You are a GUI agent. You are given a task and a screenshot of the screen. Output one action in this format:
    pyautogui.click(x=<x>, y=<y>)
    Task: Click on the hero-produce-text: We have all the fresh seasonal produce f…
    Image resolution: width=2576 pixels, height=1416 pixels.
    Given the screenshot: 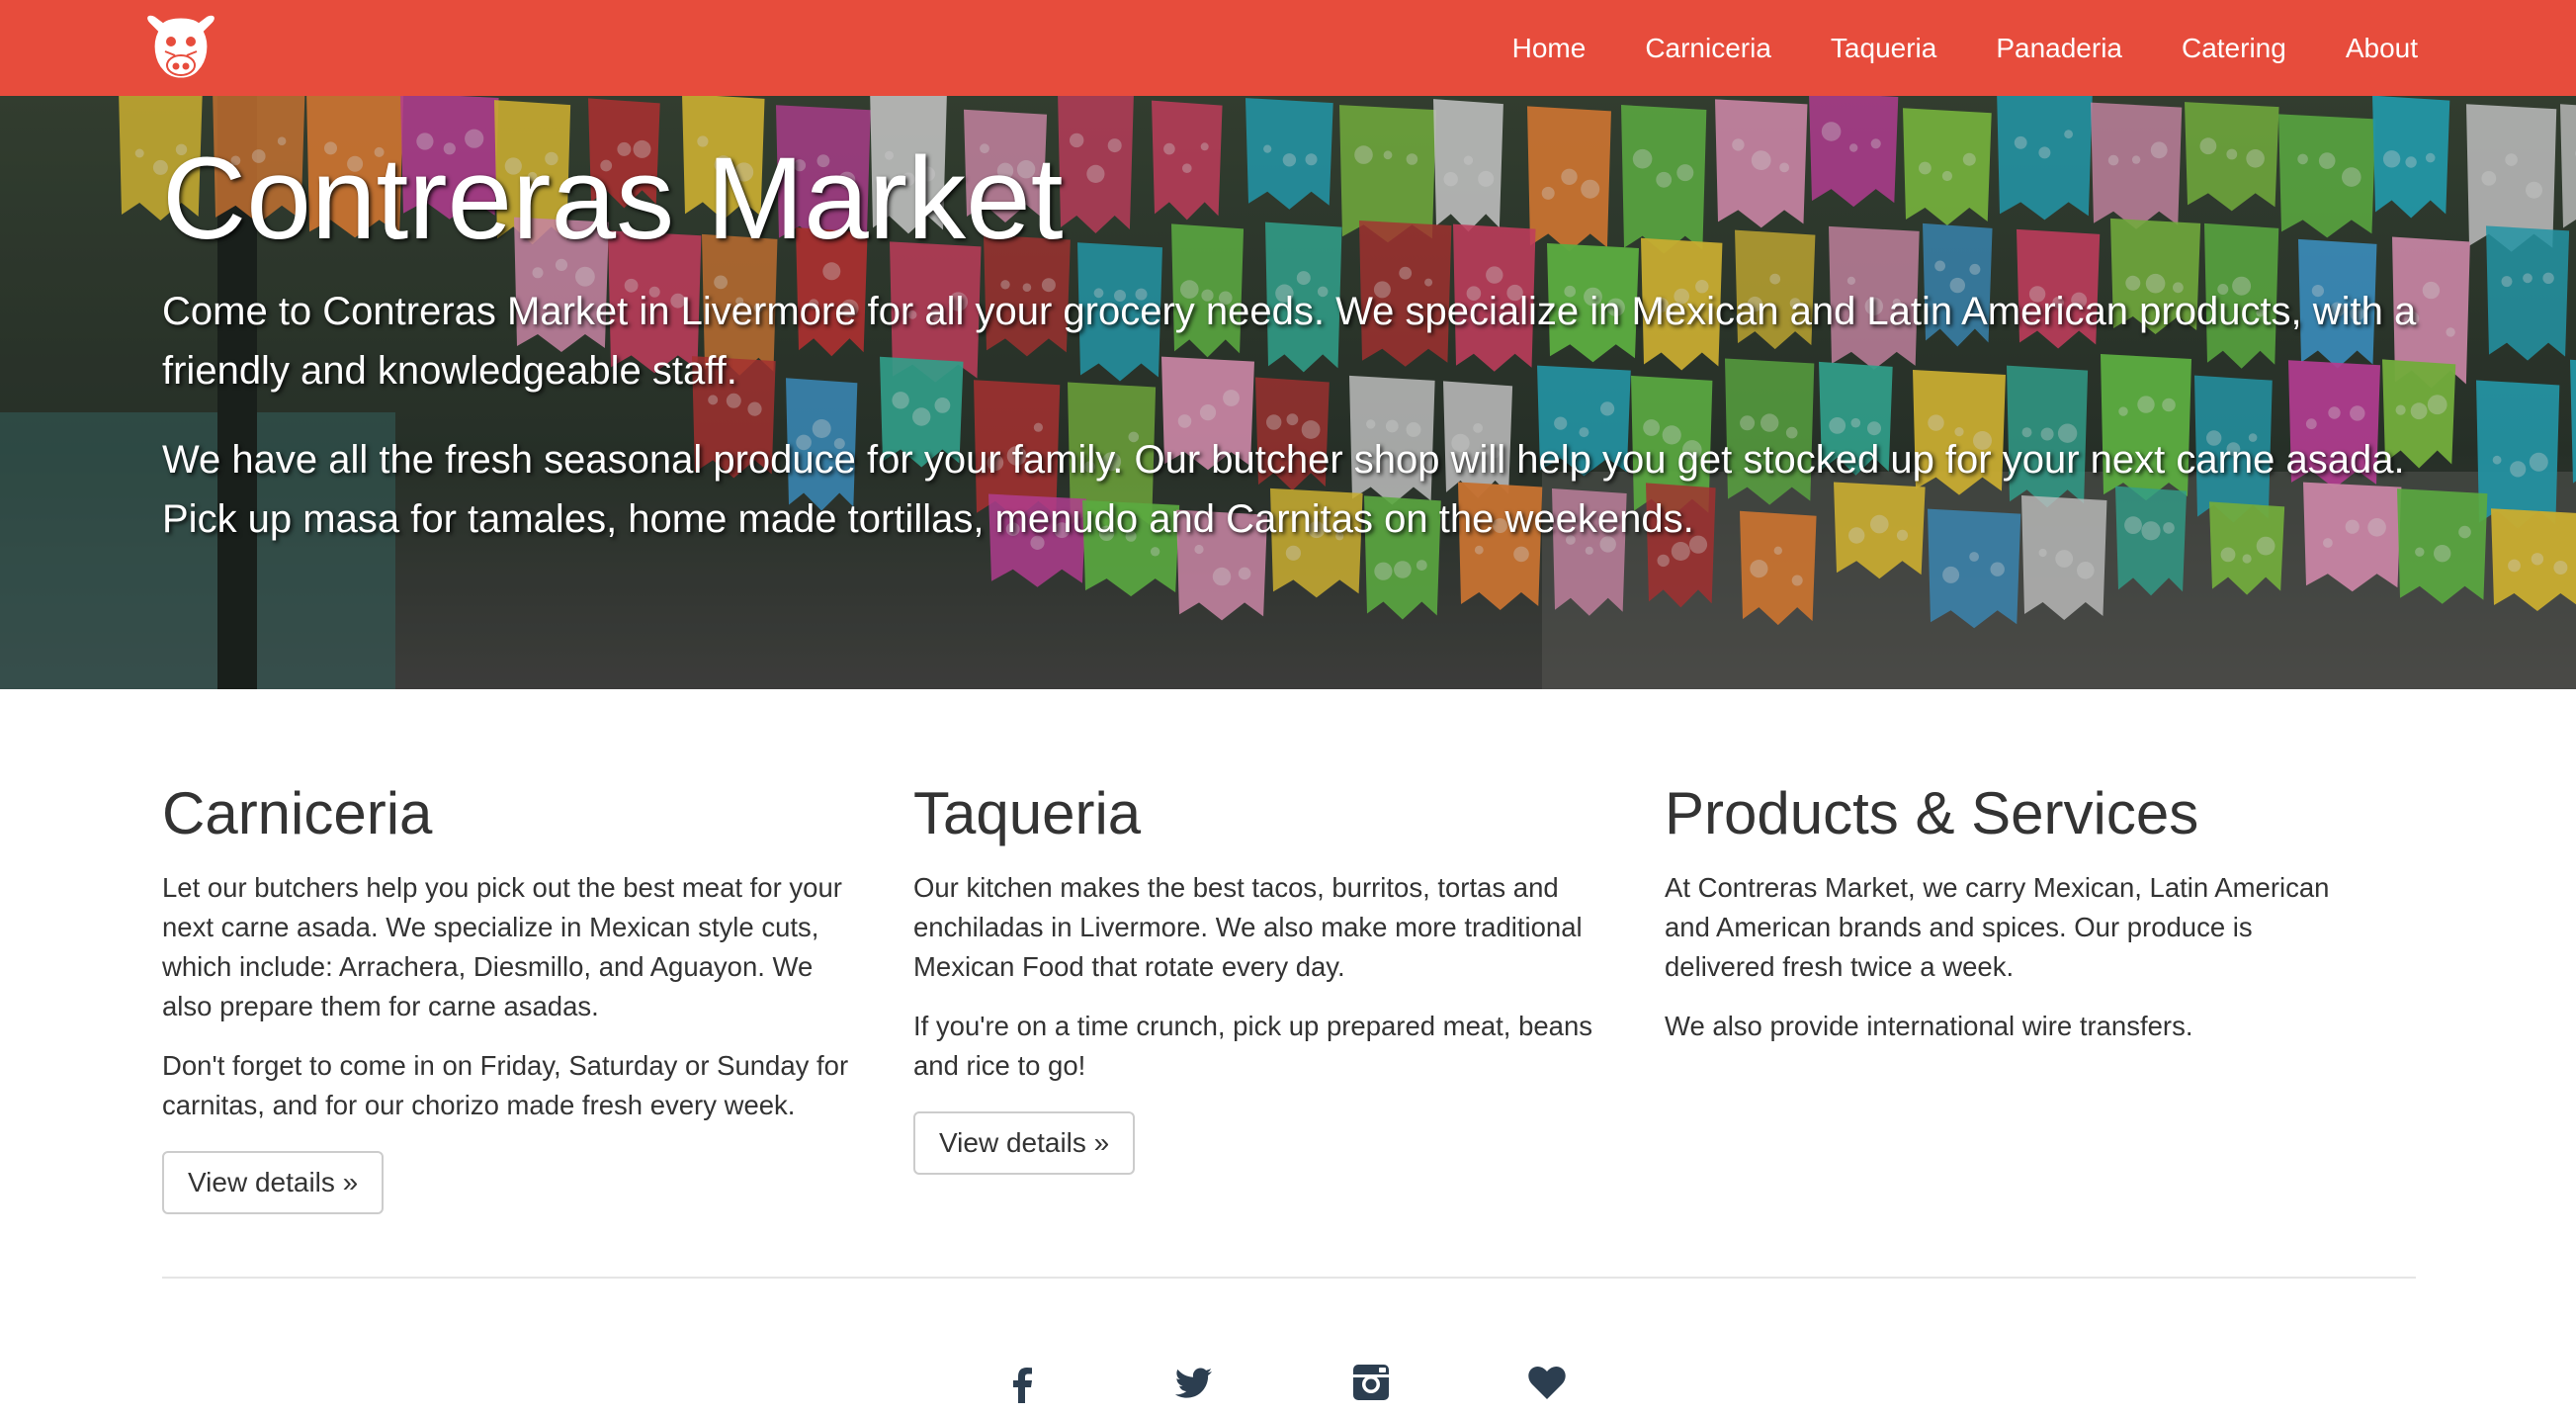 What is the action you would take?
    pyautogui.click(x=1283, y=489)
    